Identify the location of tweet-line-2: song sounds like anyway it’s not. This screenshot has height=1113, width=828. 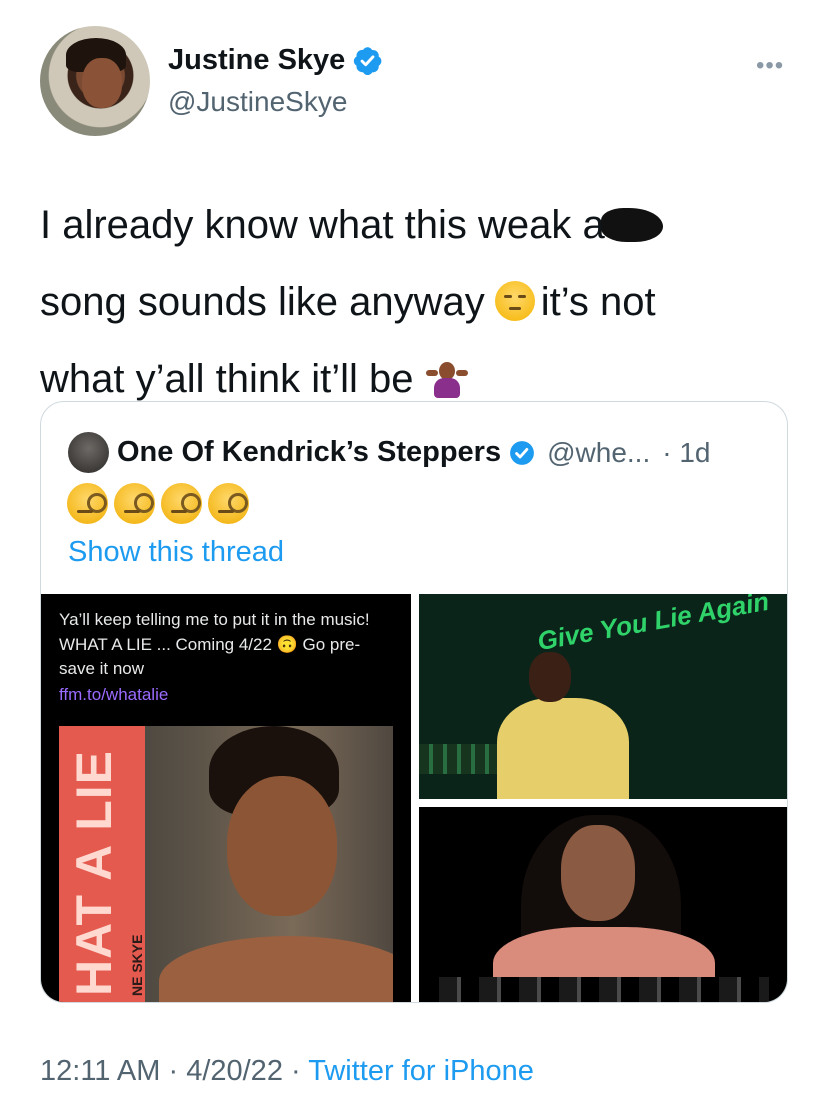
(420, 301).